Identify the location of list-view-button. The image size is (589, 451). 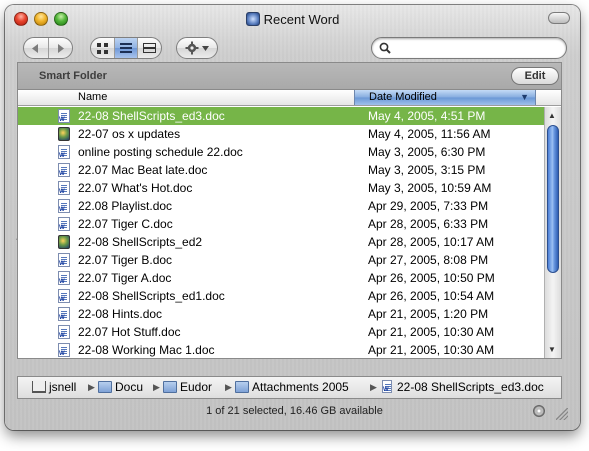
(126, 48).